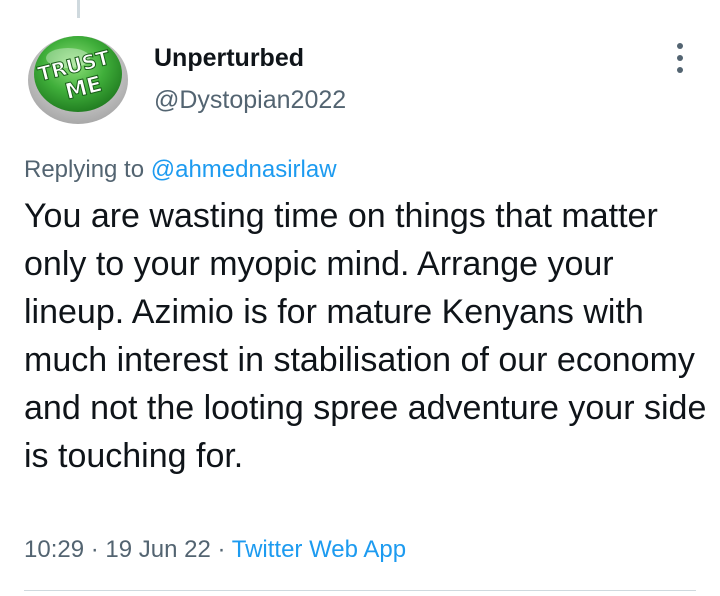 This screenshot has width=720, height=596. Describe the element at coordinates (84, 169) in the screenshot. I see `replying-prefix: Replying to` at that location.